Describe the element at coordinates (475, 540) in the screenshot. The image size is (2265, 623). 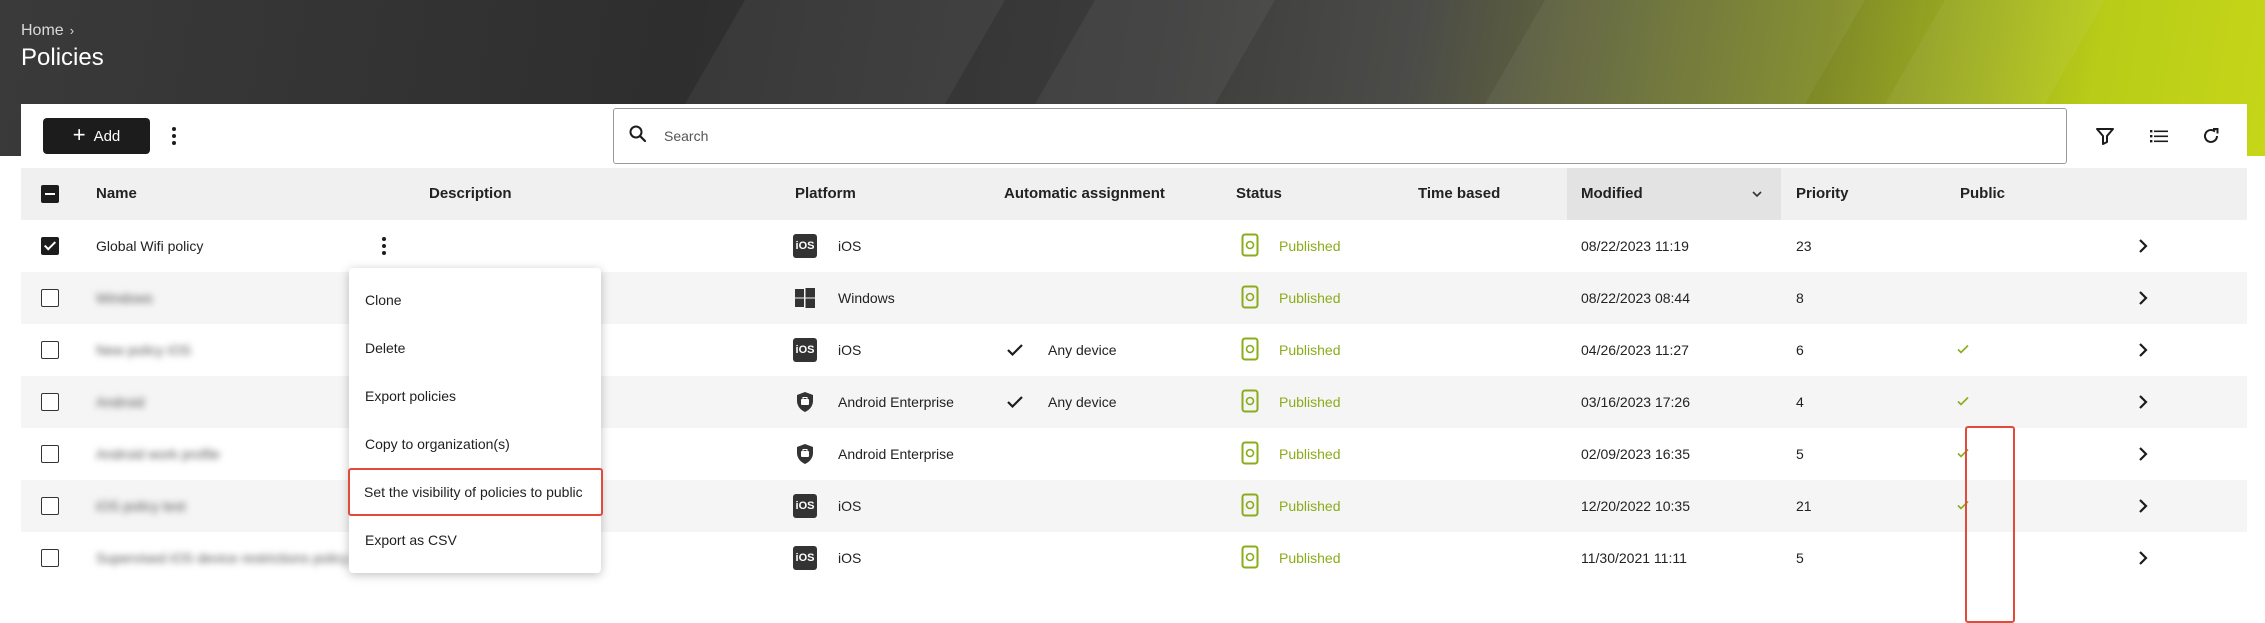
I see `menu-item-export-csv: Export as CSV` at that location.